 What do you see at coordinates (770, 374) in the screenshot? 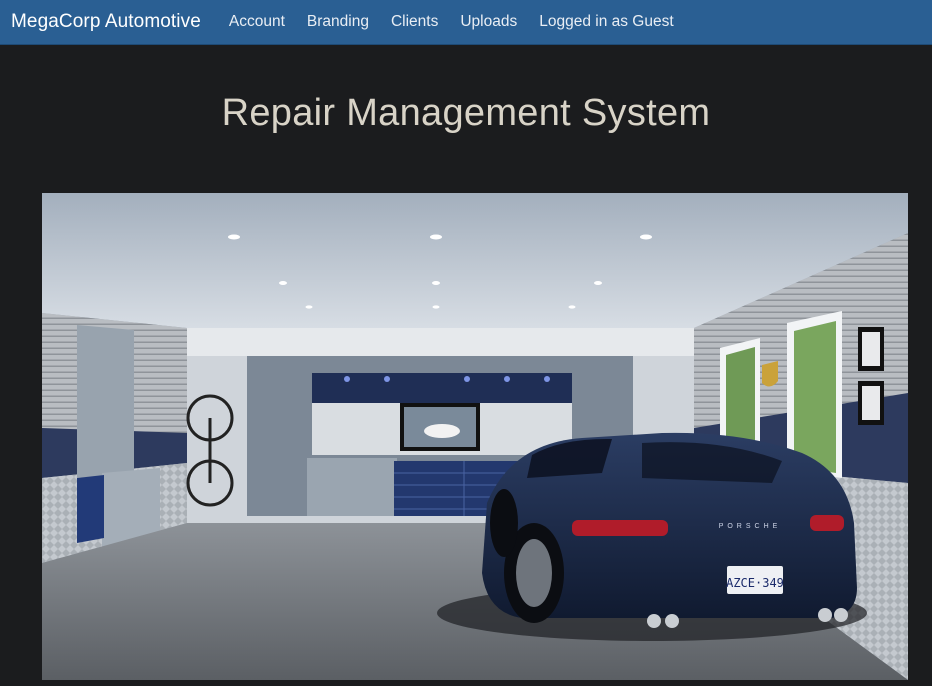
I see `wall-crest` at bounding box center [770, 374].